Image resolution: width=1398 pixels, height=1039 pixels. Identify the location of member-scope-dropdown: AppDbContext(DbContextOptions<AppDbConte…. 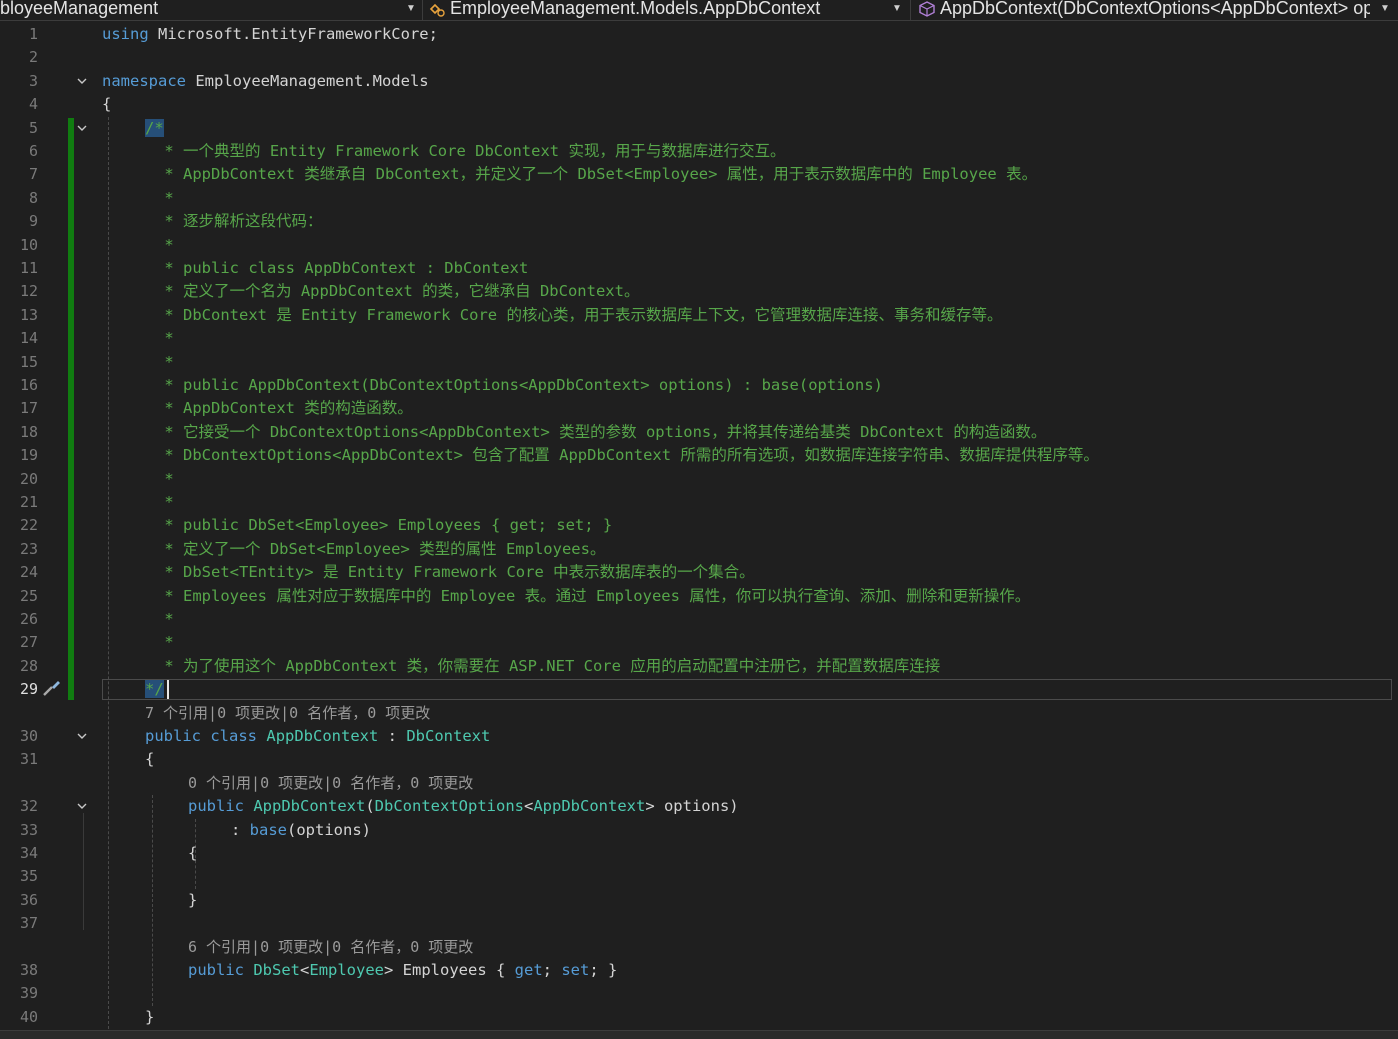
(1144, 10).